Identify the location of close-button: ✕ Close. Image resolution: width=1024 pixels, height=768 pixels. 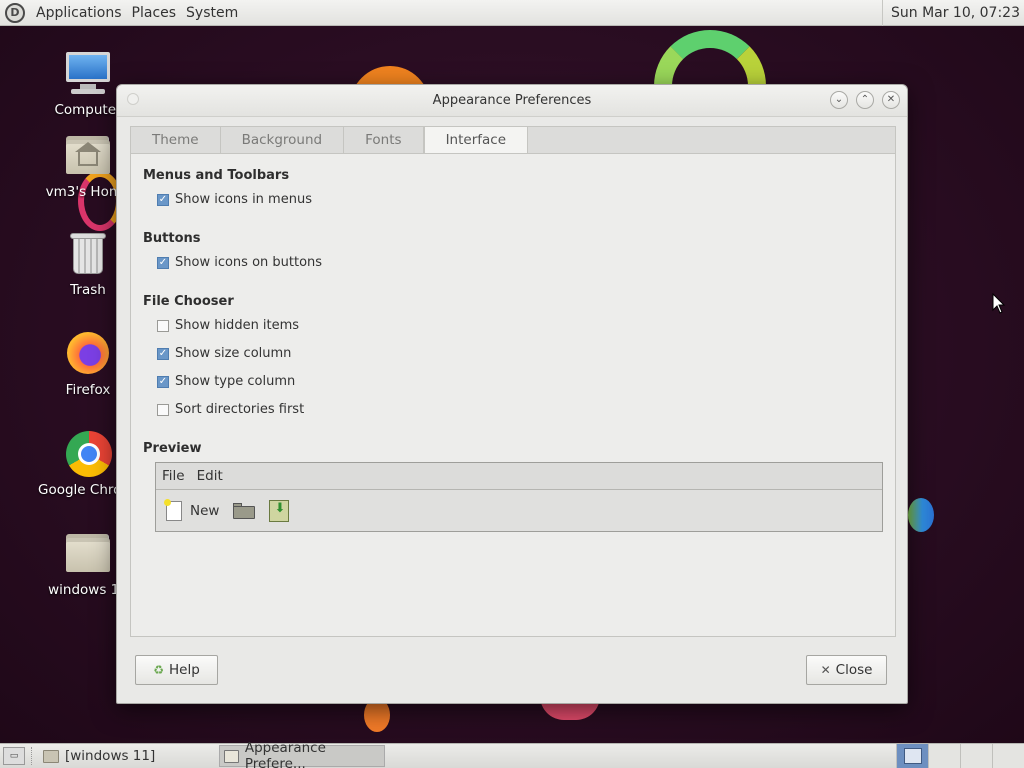
(846, 670).